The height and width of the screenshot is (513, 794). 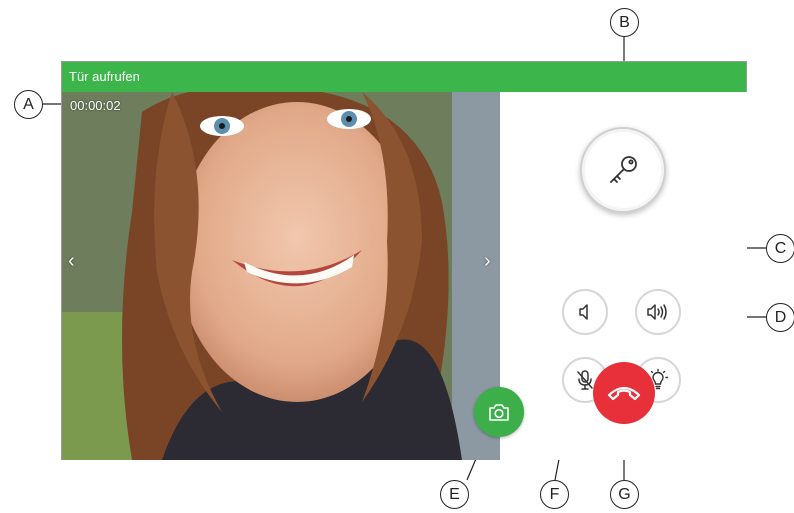 I want to click on callout-c: C, so click(x=780, y=248).